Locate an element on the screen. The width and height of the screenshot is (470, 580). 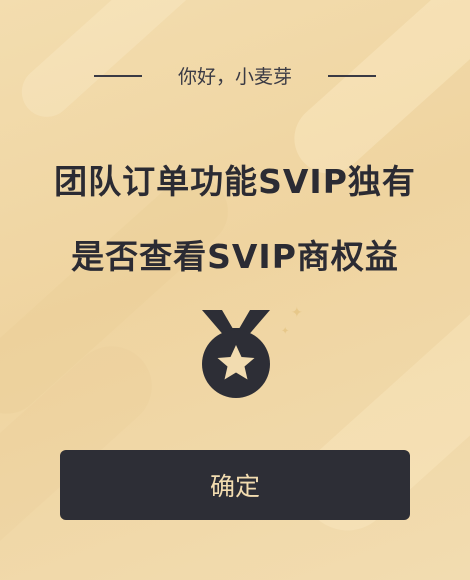
greeting-text: 你好，小麦芽 is located at coordinates (234, 77).